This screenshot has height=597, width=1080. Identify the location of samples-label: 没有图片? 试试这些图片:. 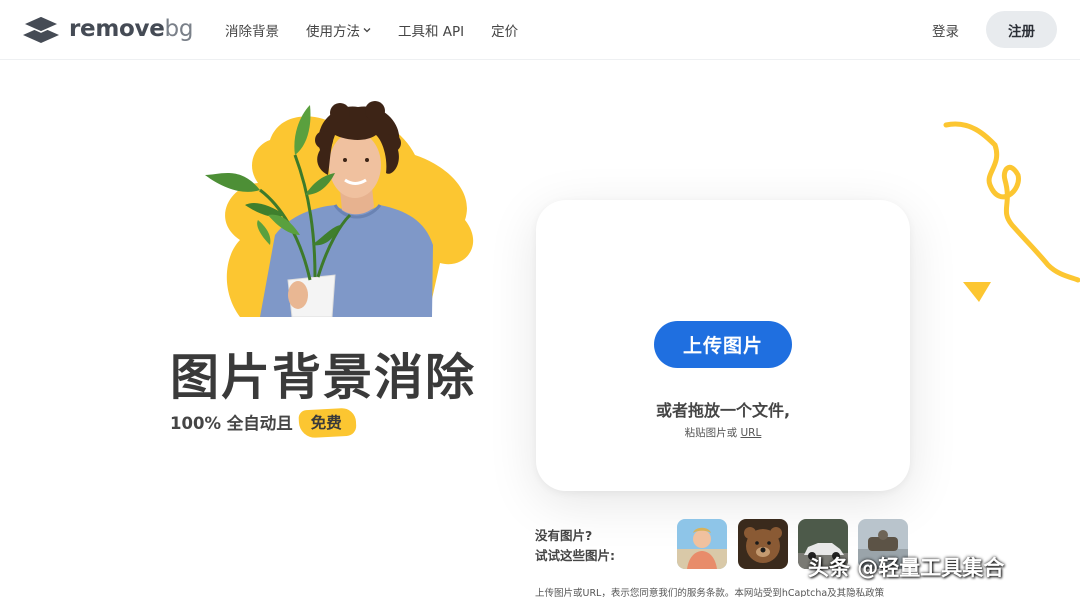
(575, 545).